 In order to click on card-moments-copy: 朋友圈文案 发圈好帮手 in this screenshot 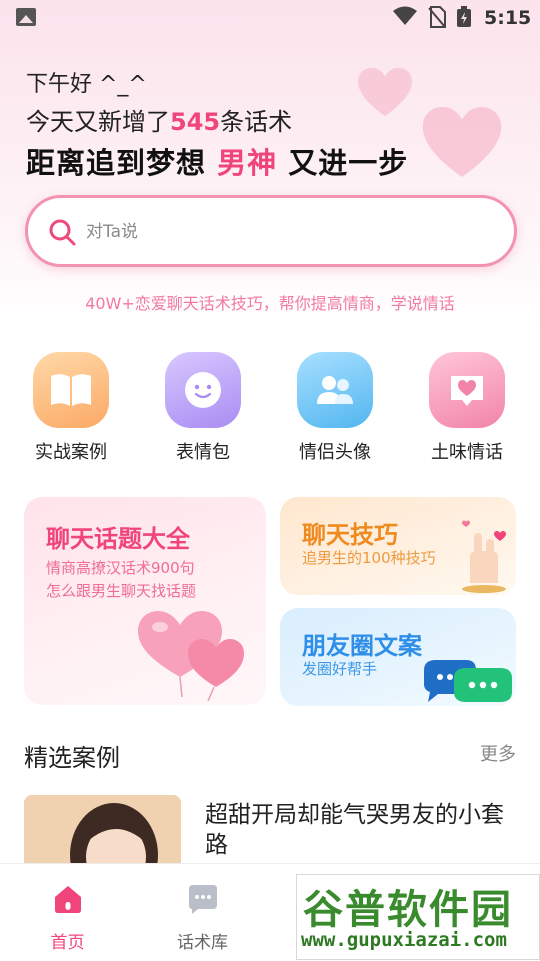, I will do `click(398, 657)`.